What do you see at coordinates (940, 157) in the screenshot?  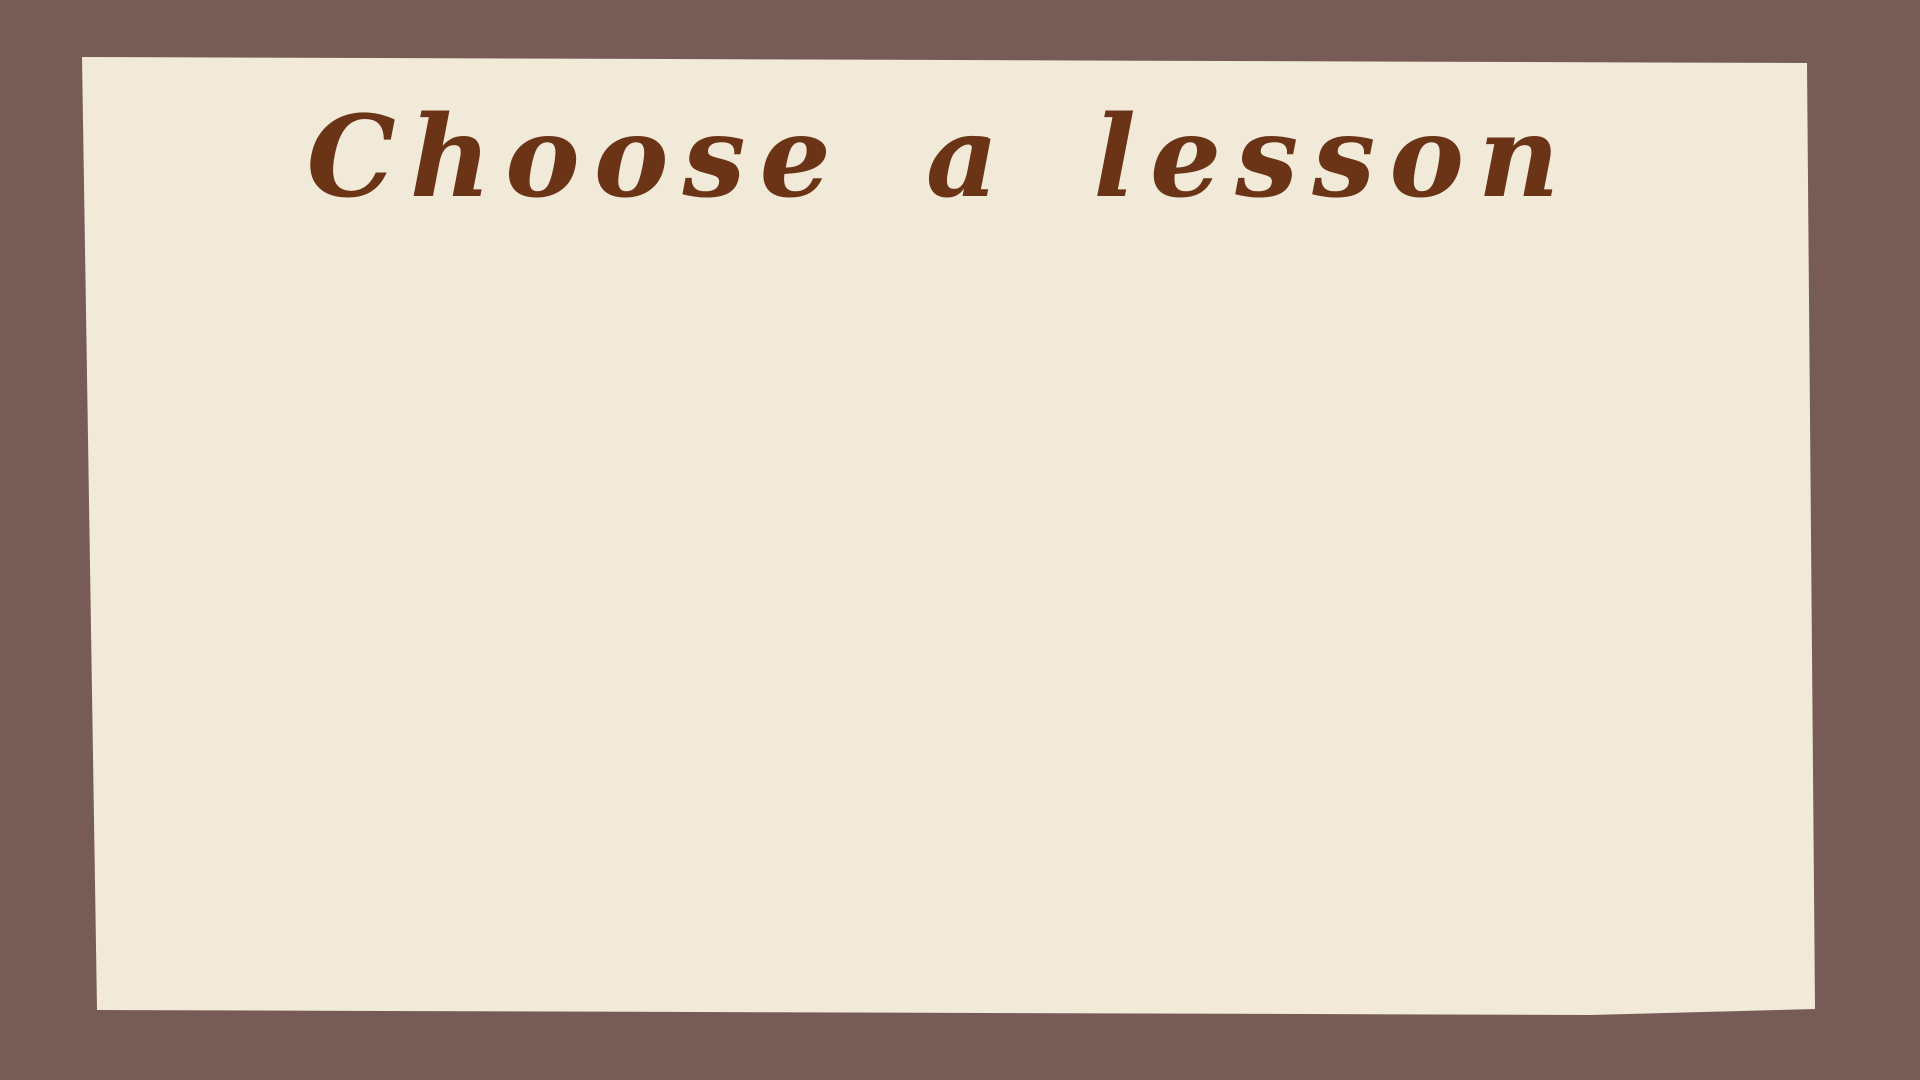 I see `page-title: Choose a lesson` at bounding box center [940, 157].